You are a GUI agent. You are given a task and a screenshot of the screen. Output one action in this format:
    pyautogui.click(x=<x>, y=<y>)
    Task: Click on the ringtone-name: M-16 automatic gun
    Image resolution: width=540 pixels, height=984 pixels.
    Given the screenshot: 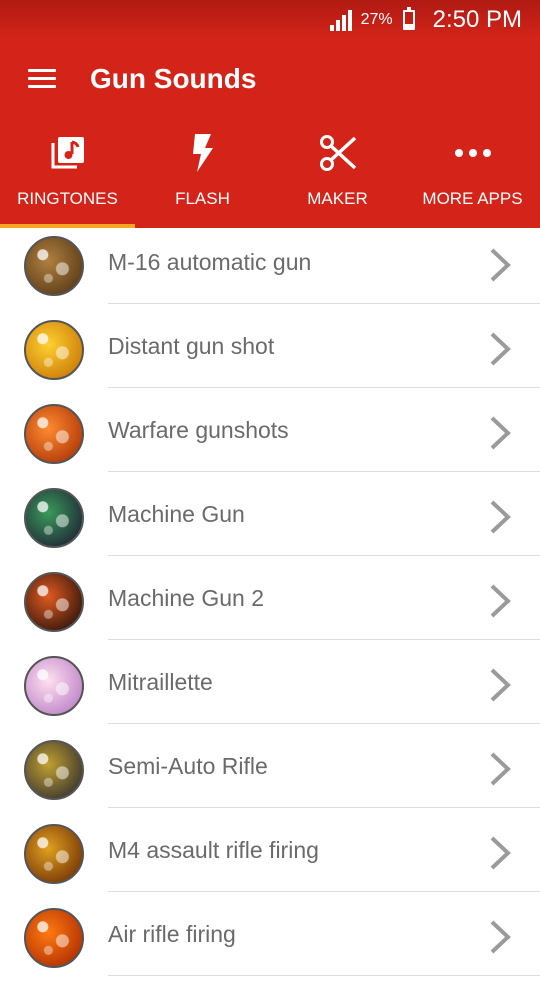 What is the action you would take?
    pyautogui.click(x=210, y=262)
    